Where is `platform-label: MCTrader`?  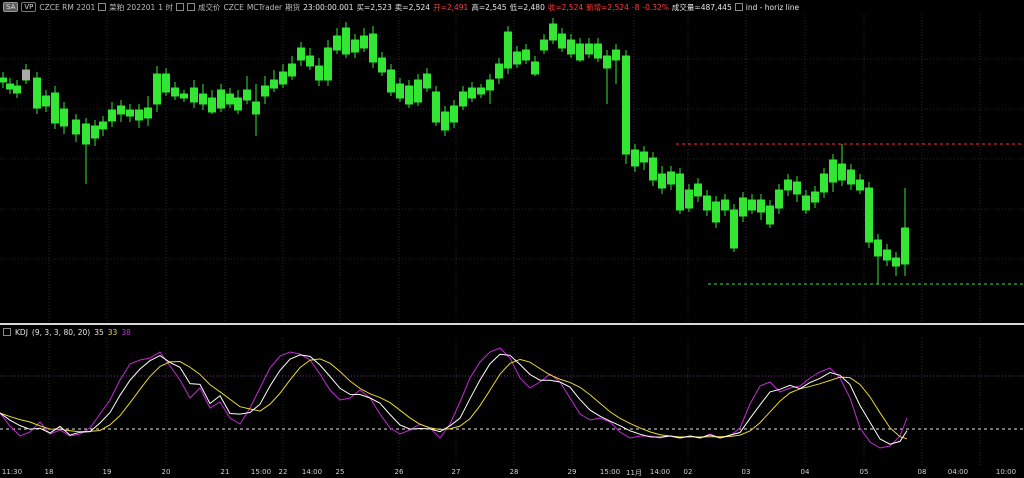
platform-label: MCTrader is located at coordinates (264, 7).